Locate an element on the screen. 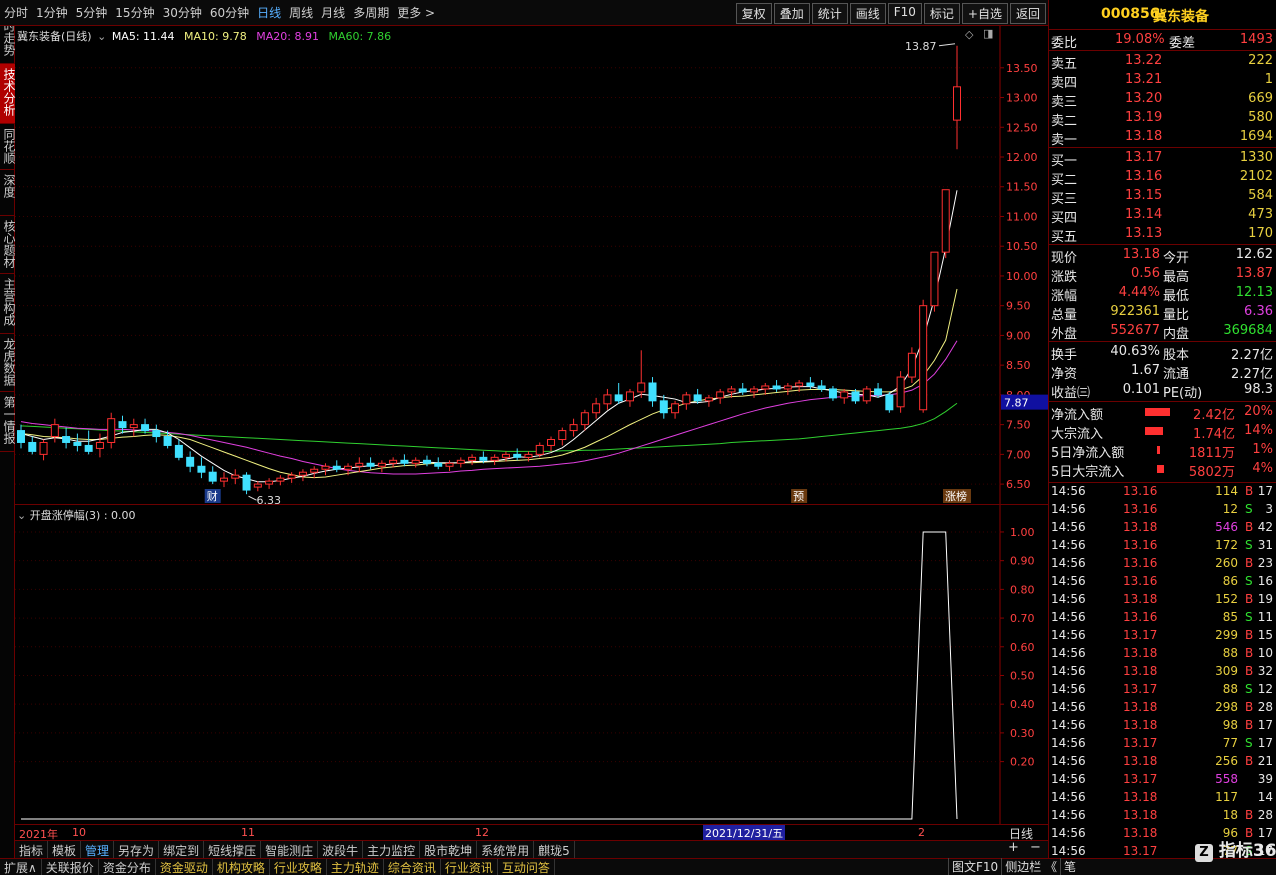 The image size is (1276, 875). period-tab: 60分钟 is located at coordinates (229, 12).